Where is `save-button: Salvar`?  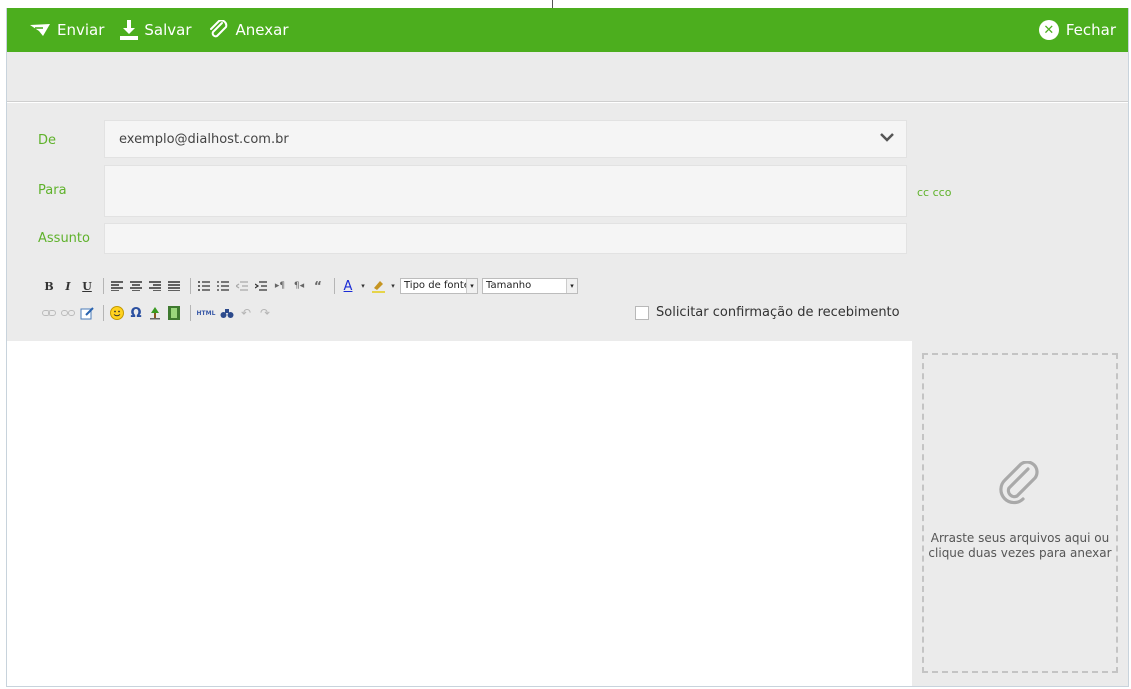 save-button: Salvar is located at coordinates (156, 30).